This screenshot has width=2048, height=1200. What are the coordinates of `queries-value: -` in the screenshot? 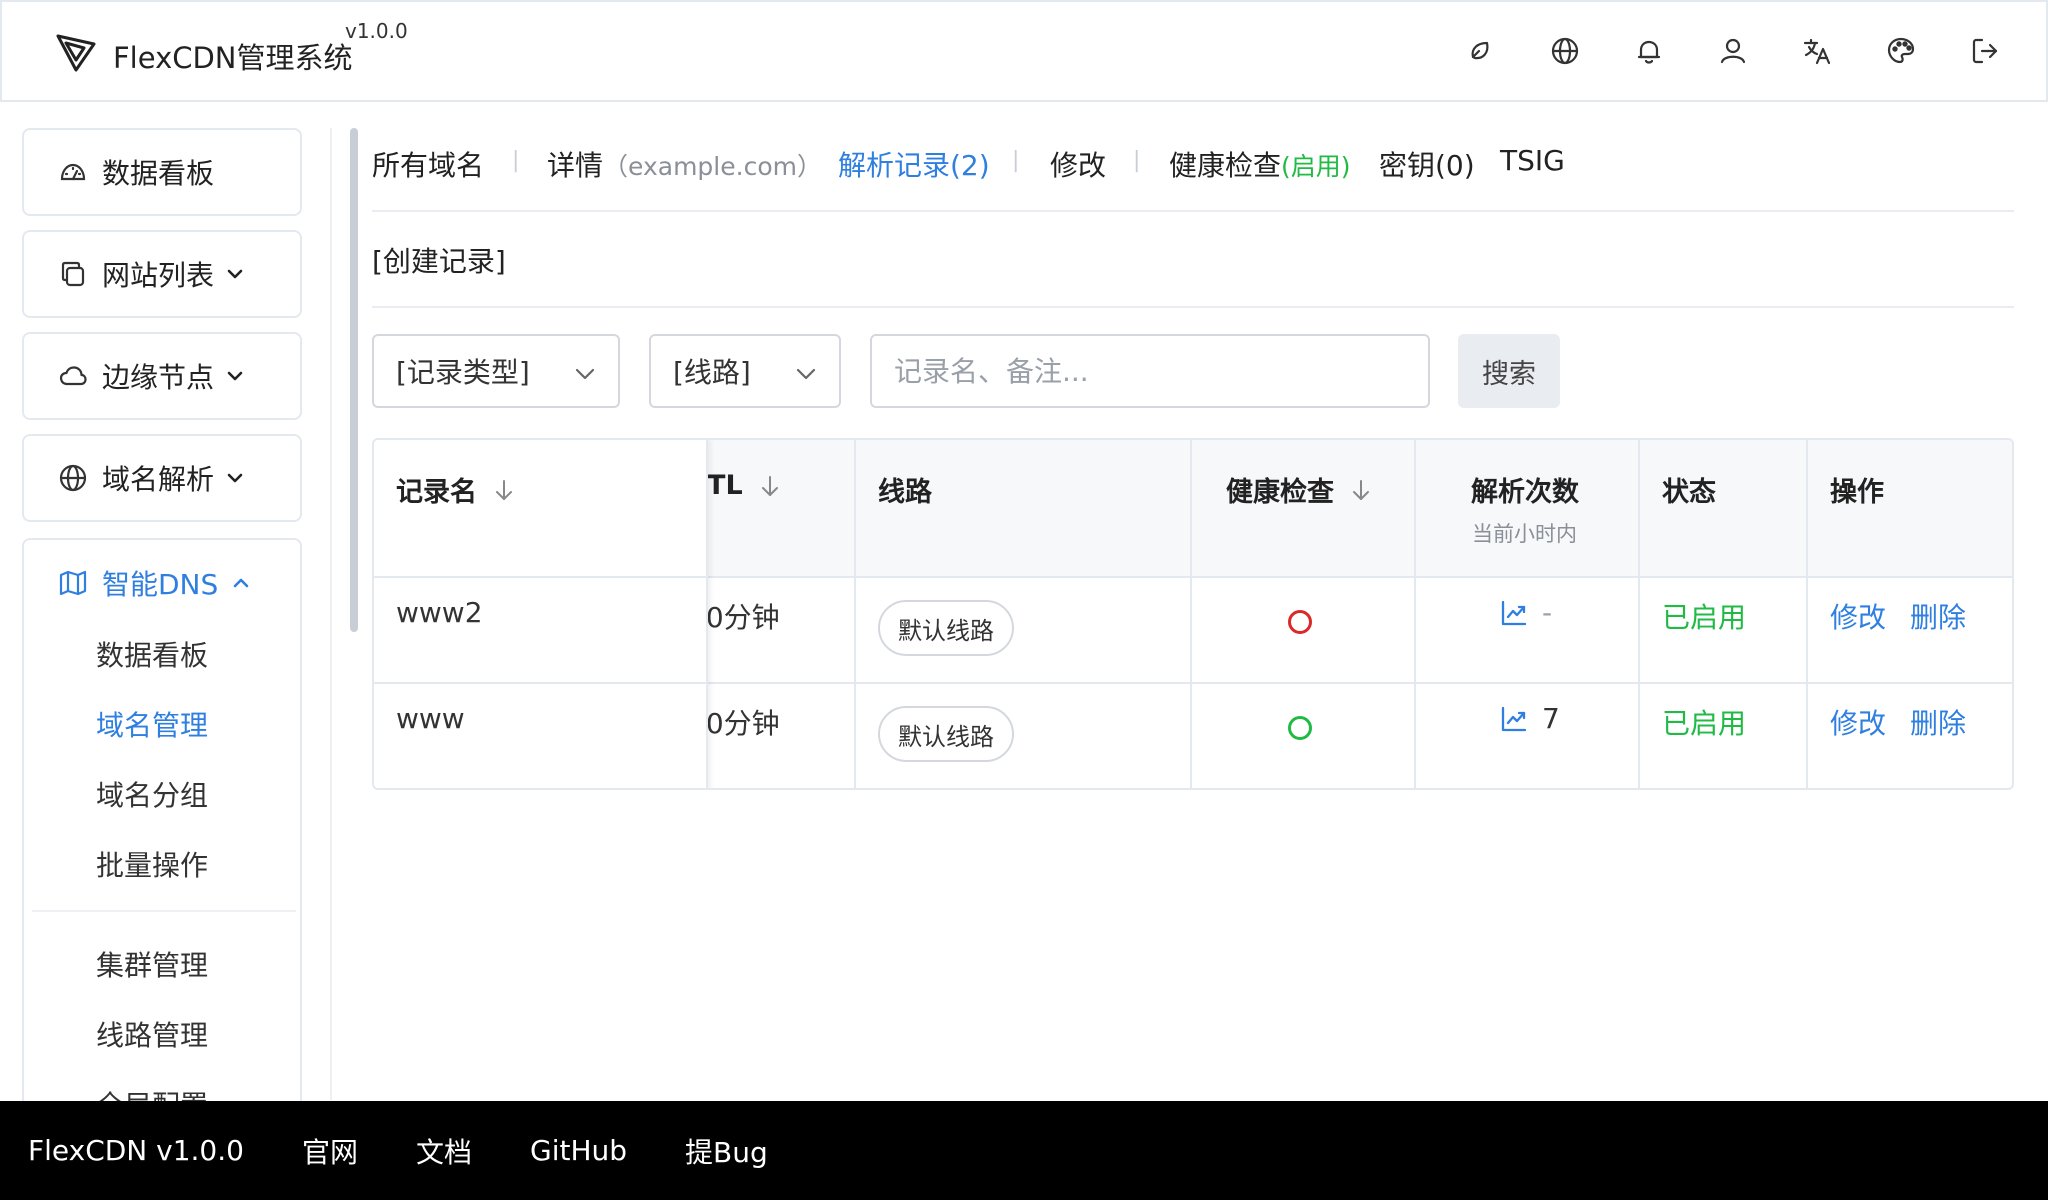 It's located at (1547, 612).